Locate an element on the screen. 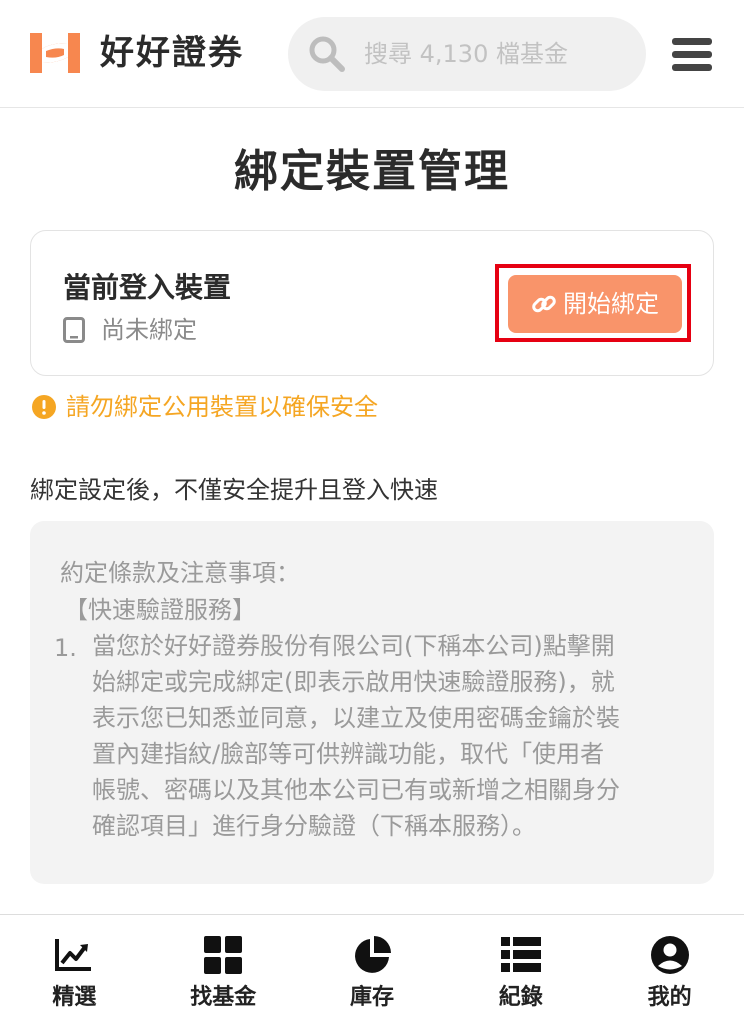 This screenshot has height=1025, width=744. terms-section-title: 【快速驗證服務】 is located at coordinates (160, 610).